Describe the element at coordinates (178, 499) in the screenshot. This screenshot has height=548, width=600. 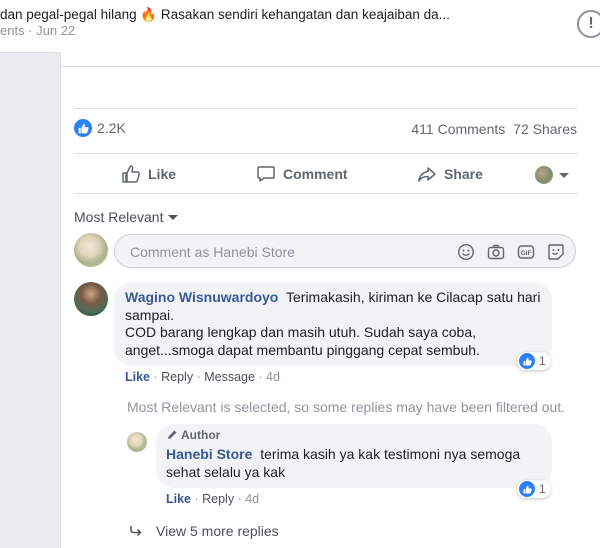
I see `reply-like-link: Like` at that location.